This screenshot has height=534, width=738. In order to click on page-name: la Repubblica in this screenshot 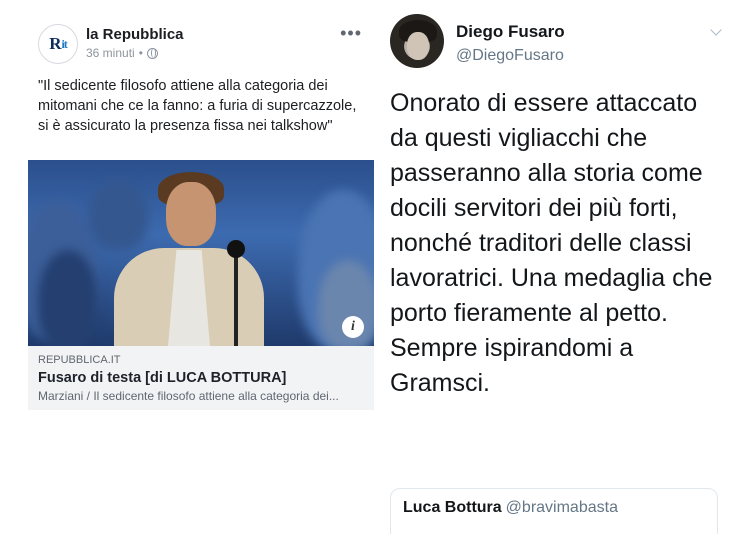, I will do `click(135, 34)`.